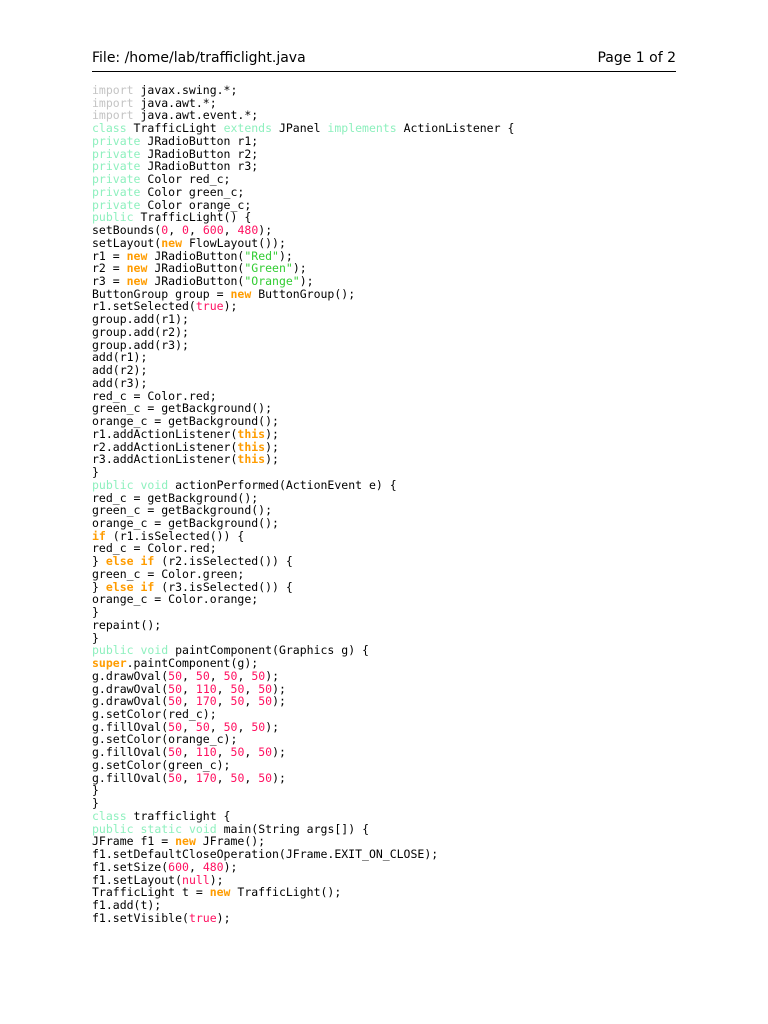 The height and width of the screenshot is (1024, 768). I want to click on code-line: f1.setVisible(true);, so click(303, 917).